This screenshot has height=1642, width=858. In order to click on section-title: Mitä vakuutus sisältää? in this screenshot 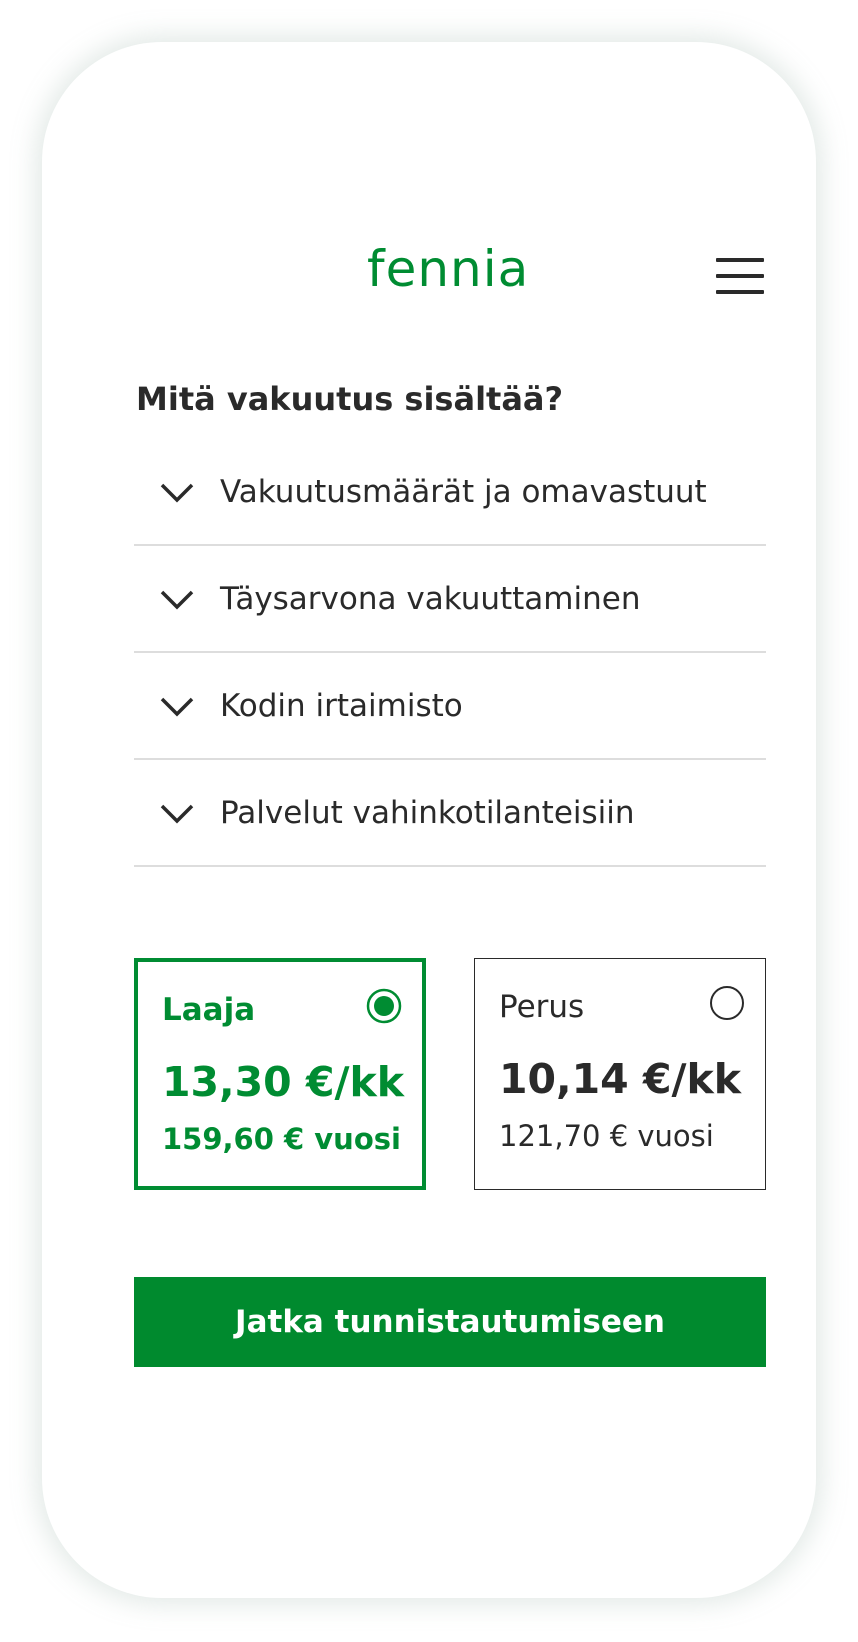, I will do `click(350, 399)`.